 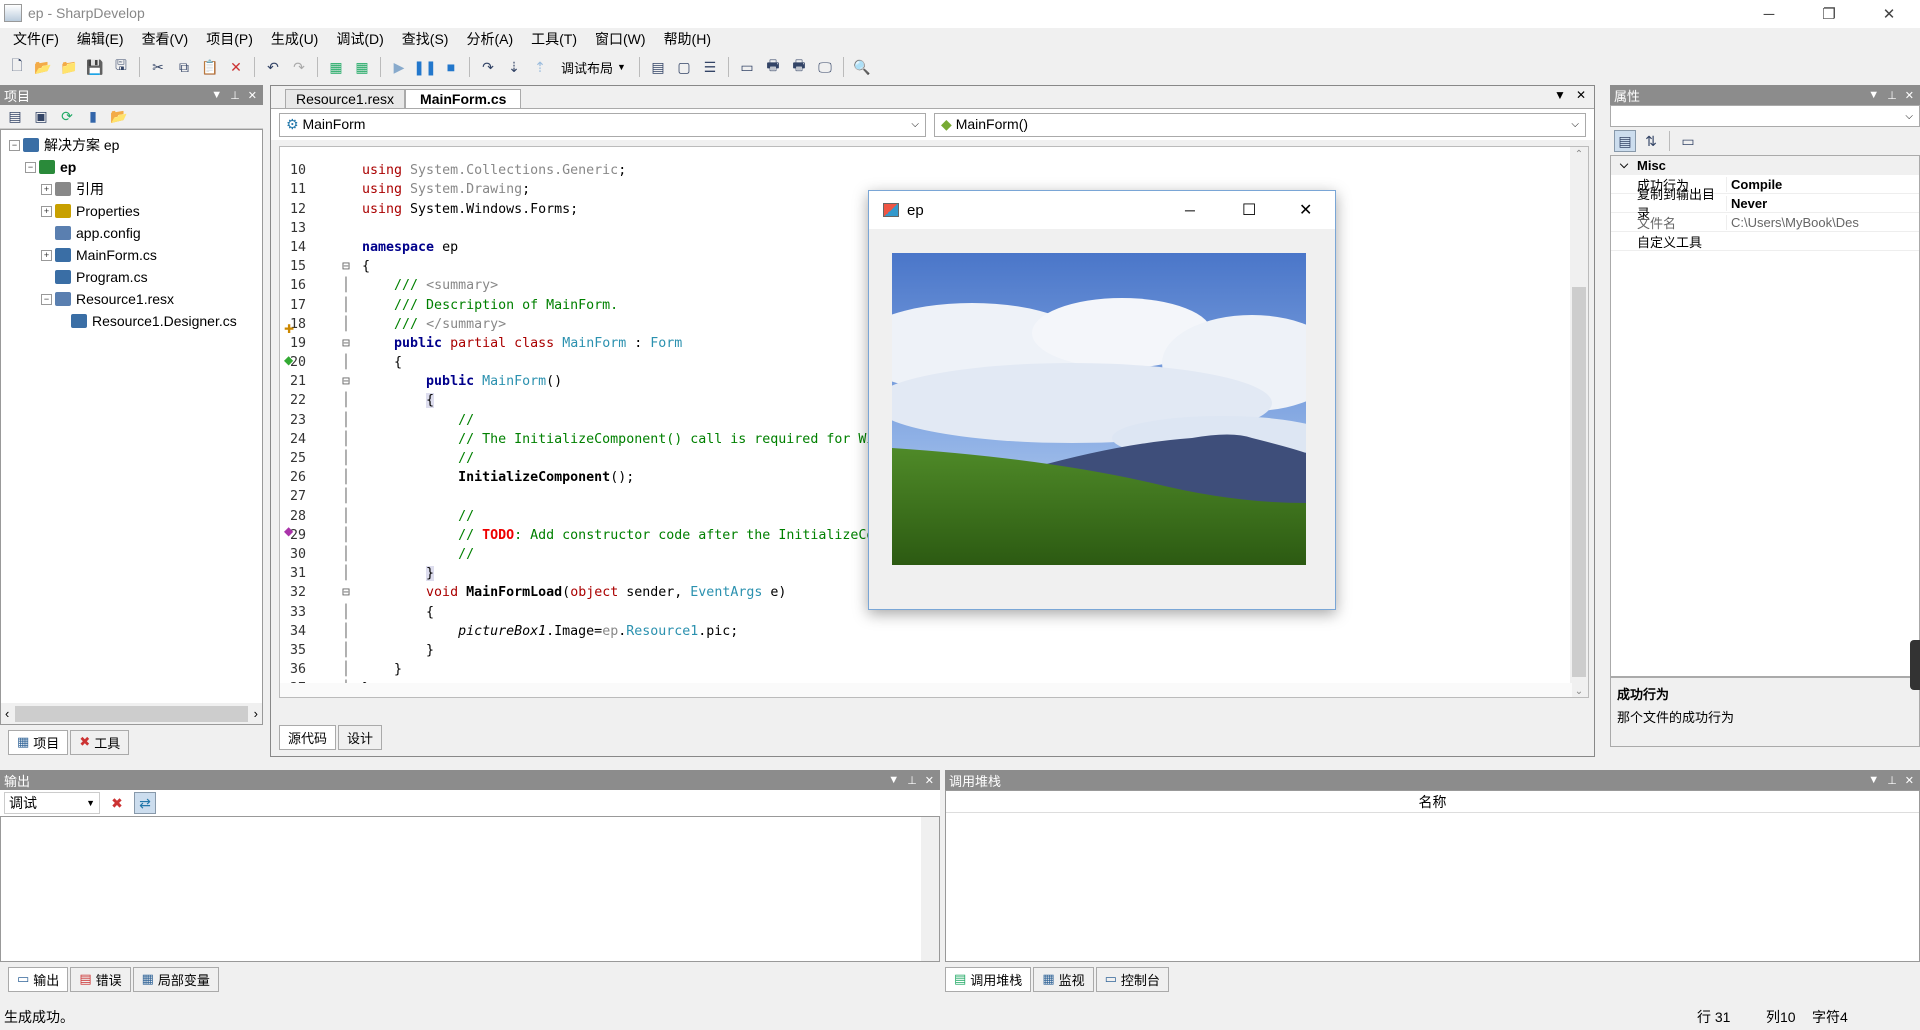 What do you see at coordinates (121, 67) in the screenshot?
I see `save-all-icon: 🖫` at bounding box center [121, 67].